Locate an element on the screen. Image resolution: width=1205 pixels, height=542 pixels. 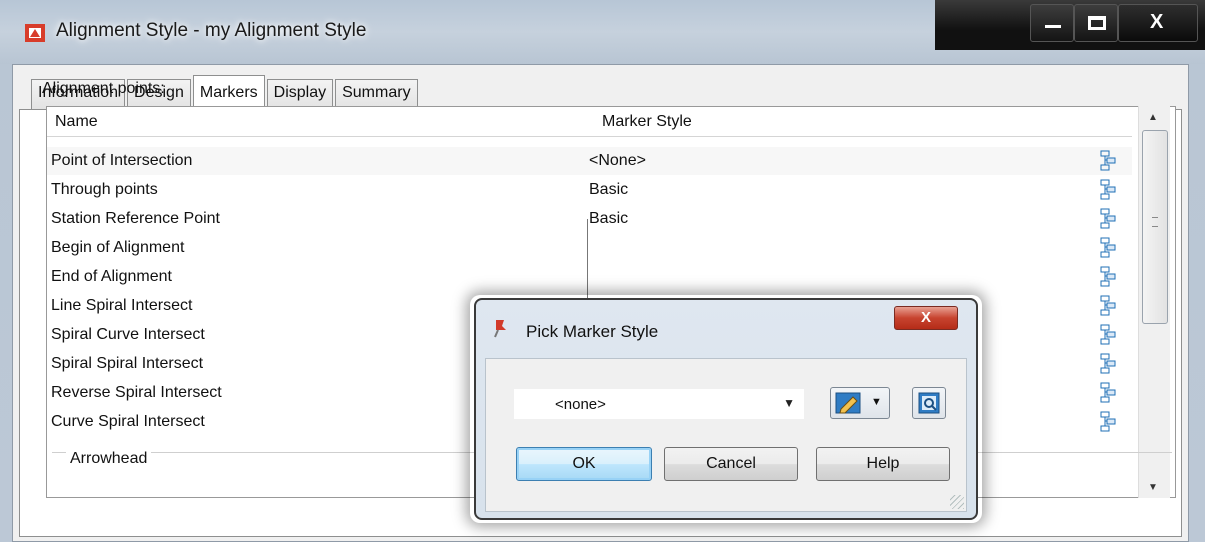
row-name: Spiral Curve Intersect is located at coordinates (128, 334).